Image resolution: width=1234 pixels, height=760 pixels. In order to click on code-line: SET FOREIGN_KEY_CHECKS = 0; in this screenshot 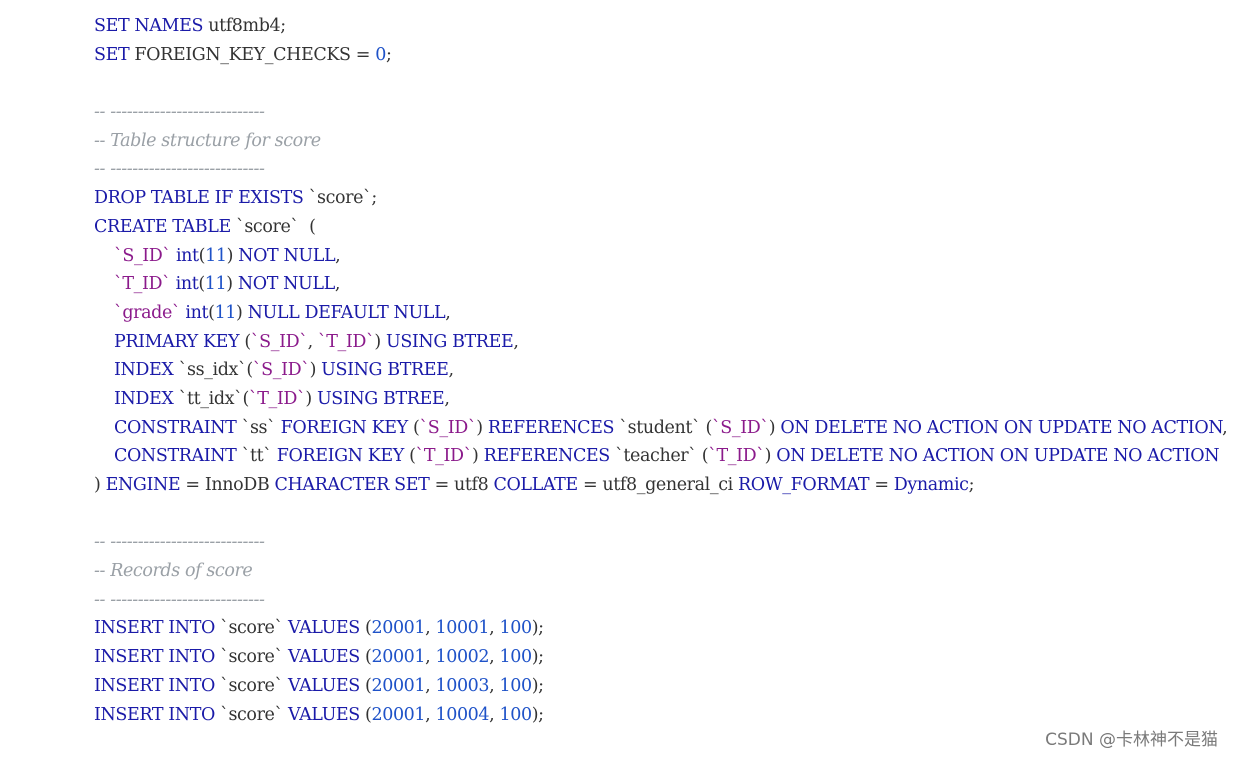, I will do `click(660, 55)`.